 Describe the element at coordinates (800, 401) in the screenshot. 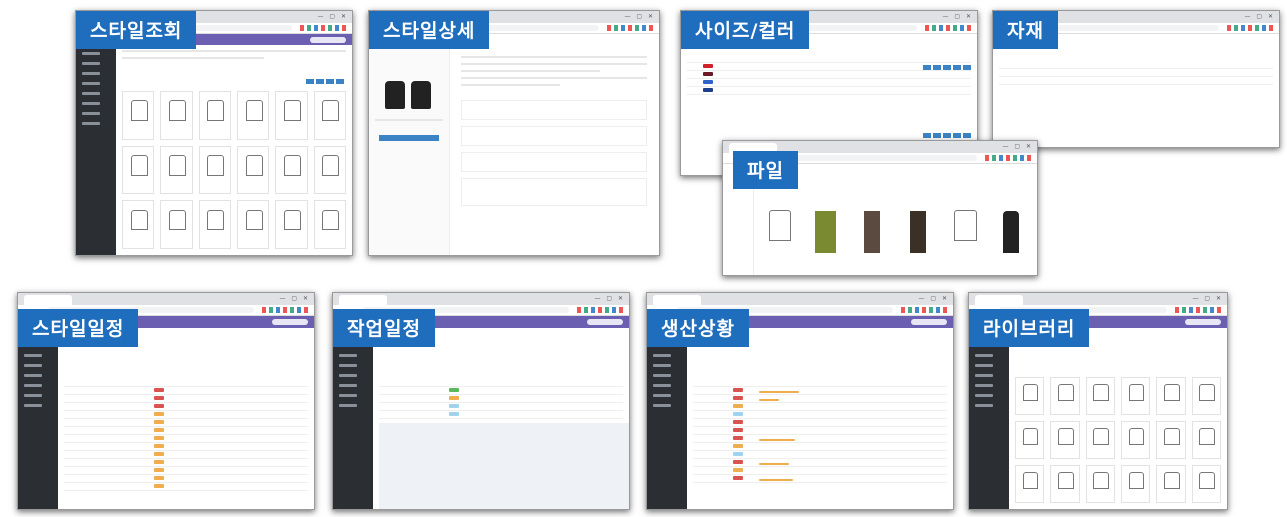

I see `screenshot-production-status: — ▢ ✕ 생산상황` at that location.